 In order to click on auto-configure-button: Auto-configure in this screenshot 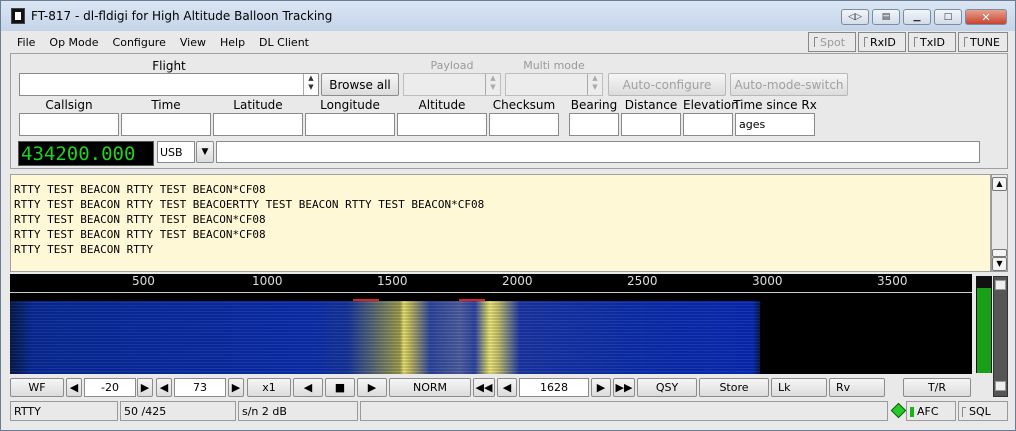, I will do `click(667, 84)`.